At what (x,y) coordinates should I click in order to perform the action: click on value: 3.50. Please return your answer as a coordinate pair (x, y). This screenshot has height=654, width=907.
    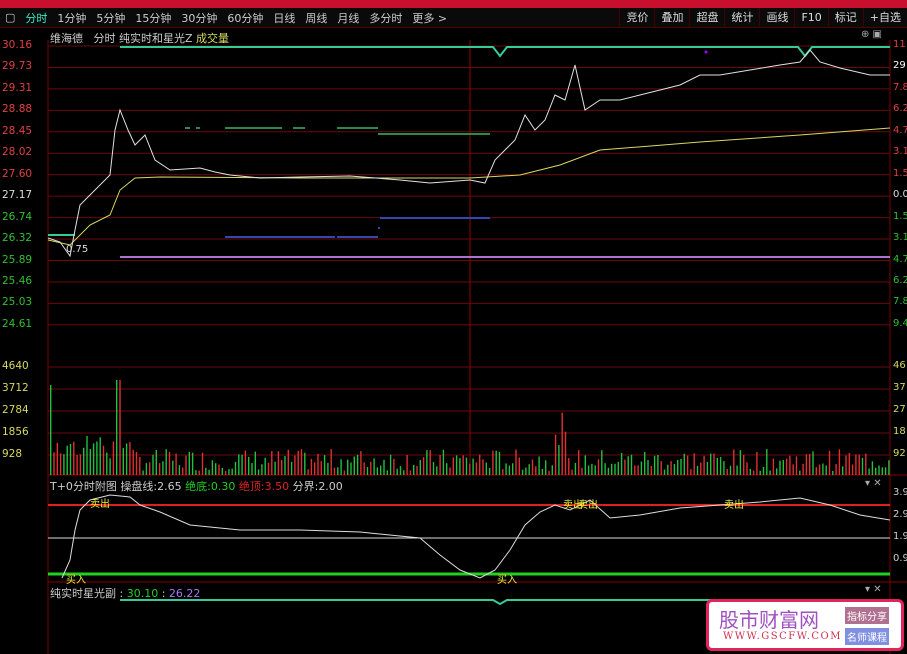
    Looking at the image, I should click on (277, 486).